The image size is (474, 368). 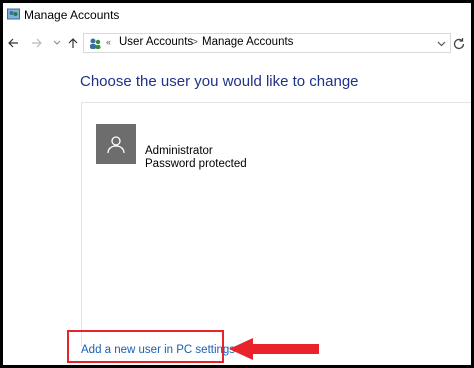 What do you see at coordinates (237, 15) in the screenshot?
I see `title-bar: Manage Accounts` at bounding box center [237, 15].